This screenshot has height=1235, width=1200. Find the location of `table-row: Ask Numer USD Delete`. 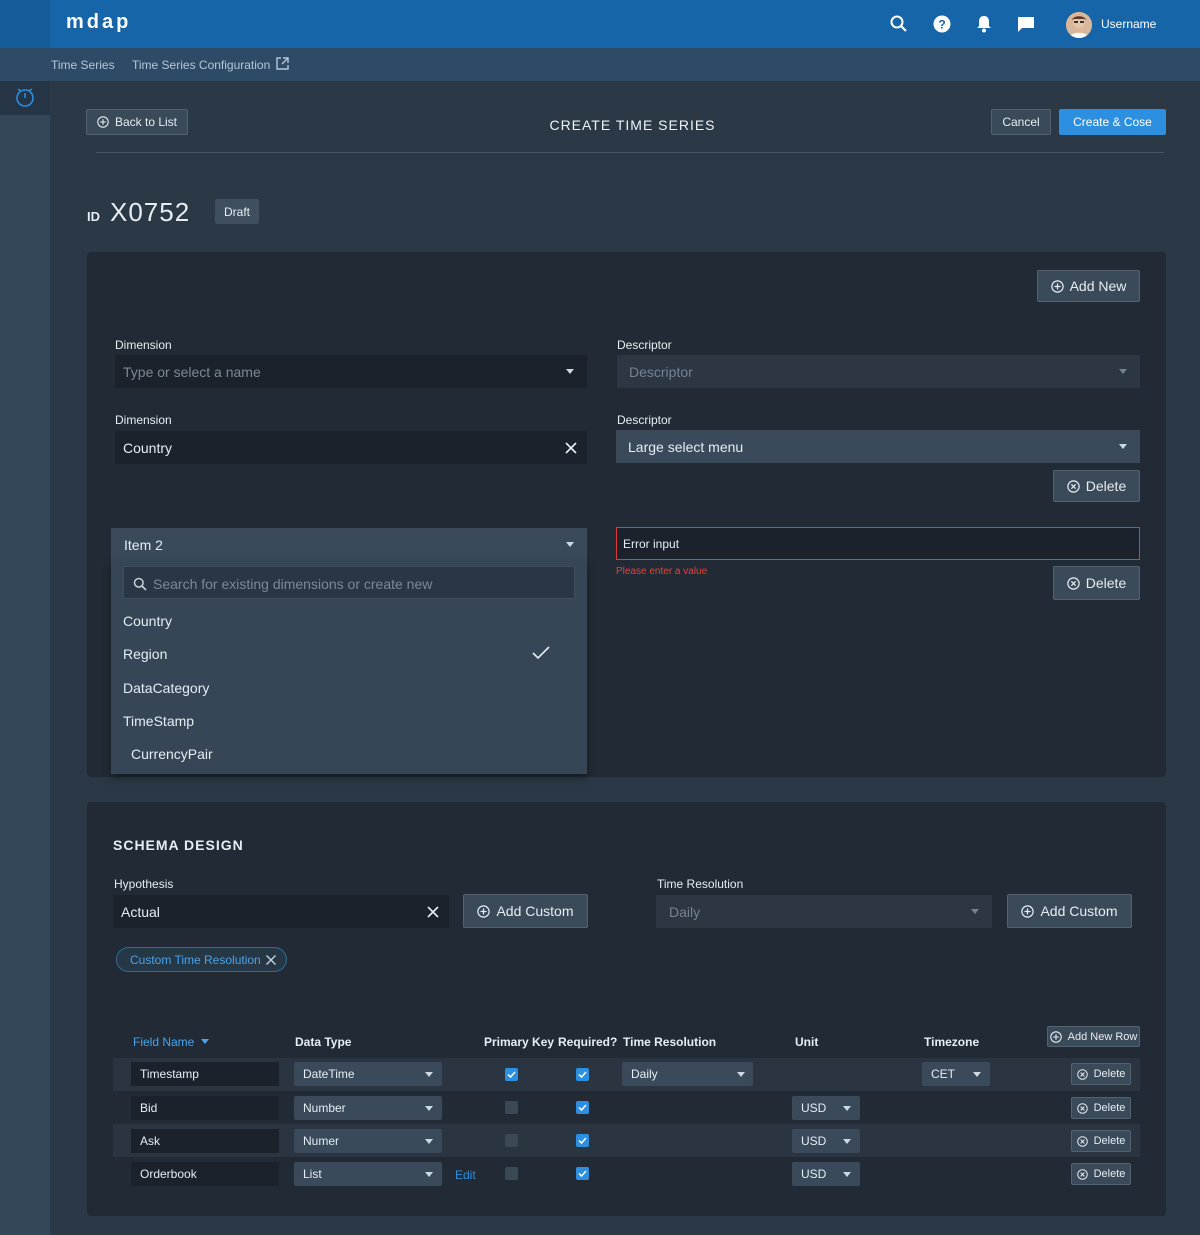

table-row: Ask Numer USD Delete is located at coordinates (626, 1140).